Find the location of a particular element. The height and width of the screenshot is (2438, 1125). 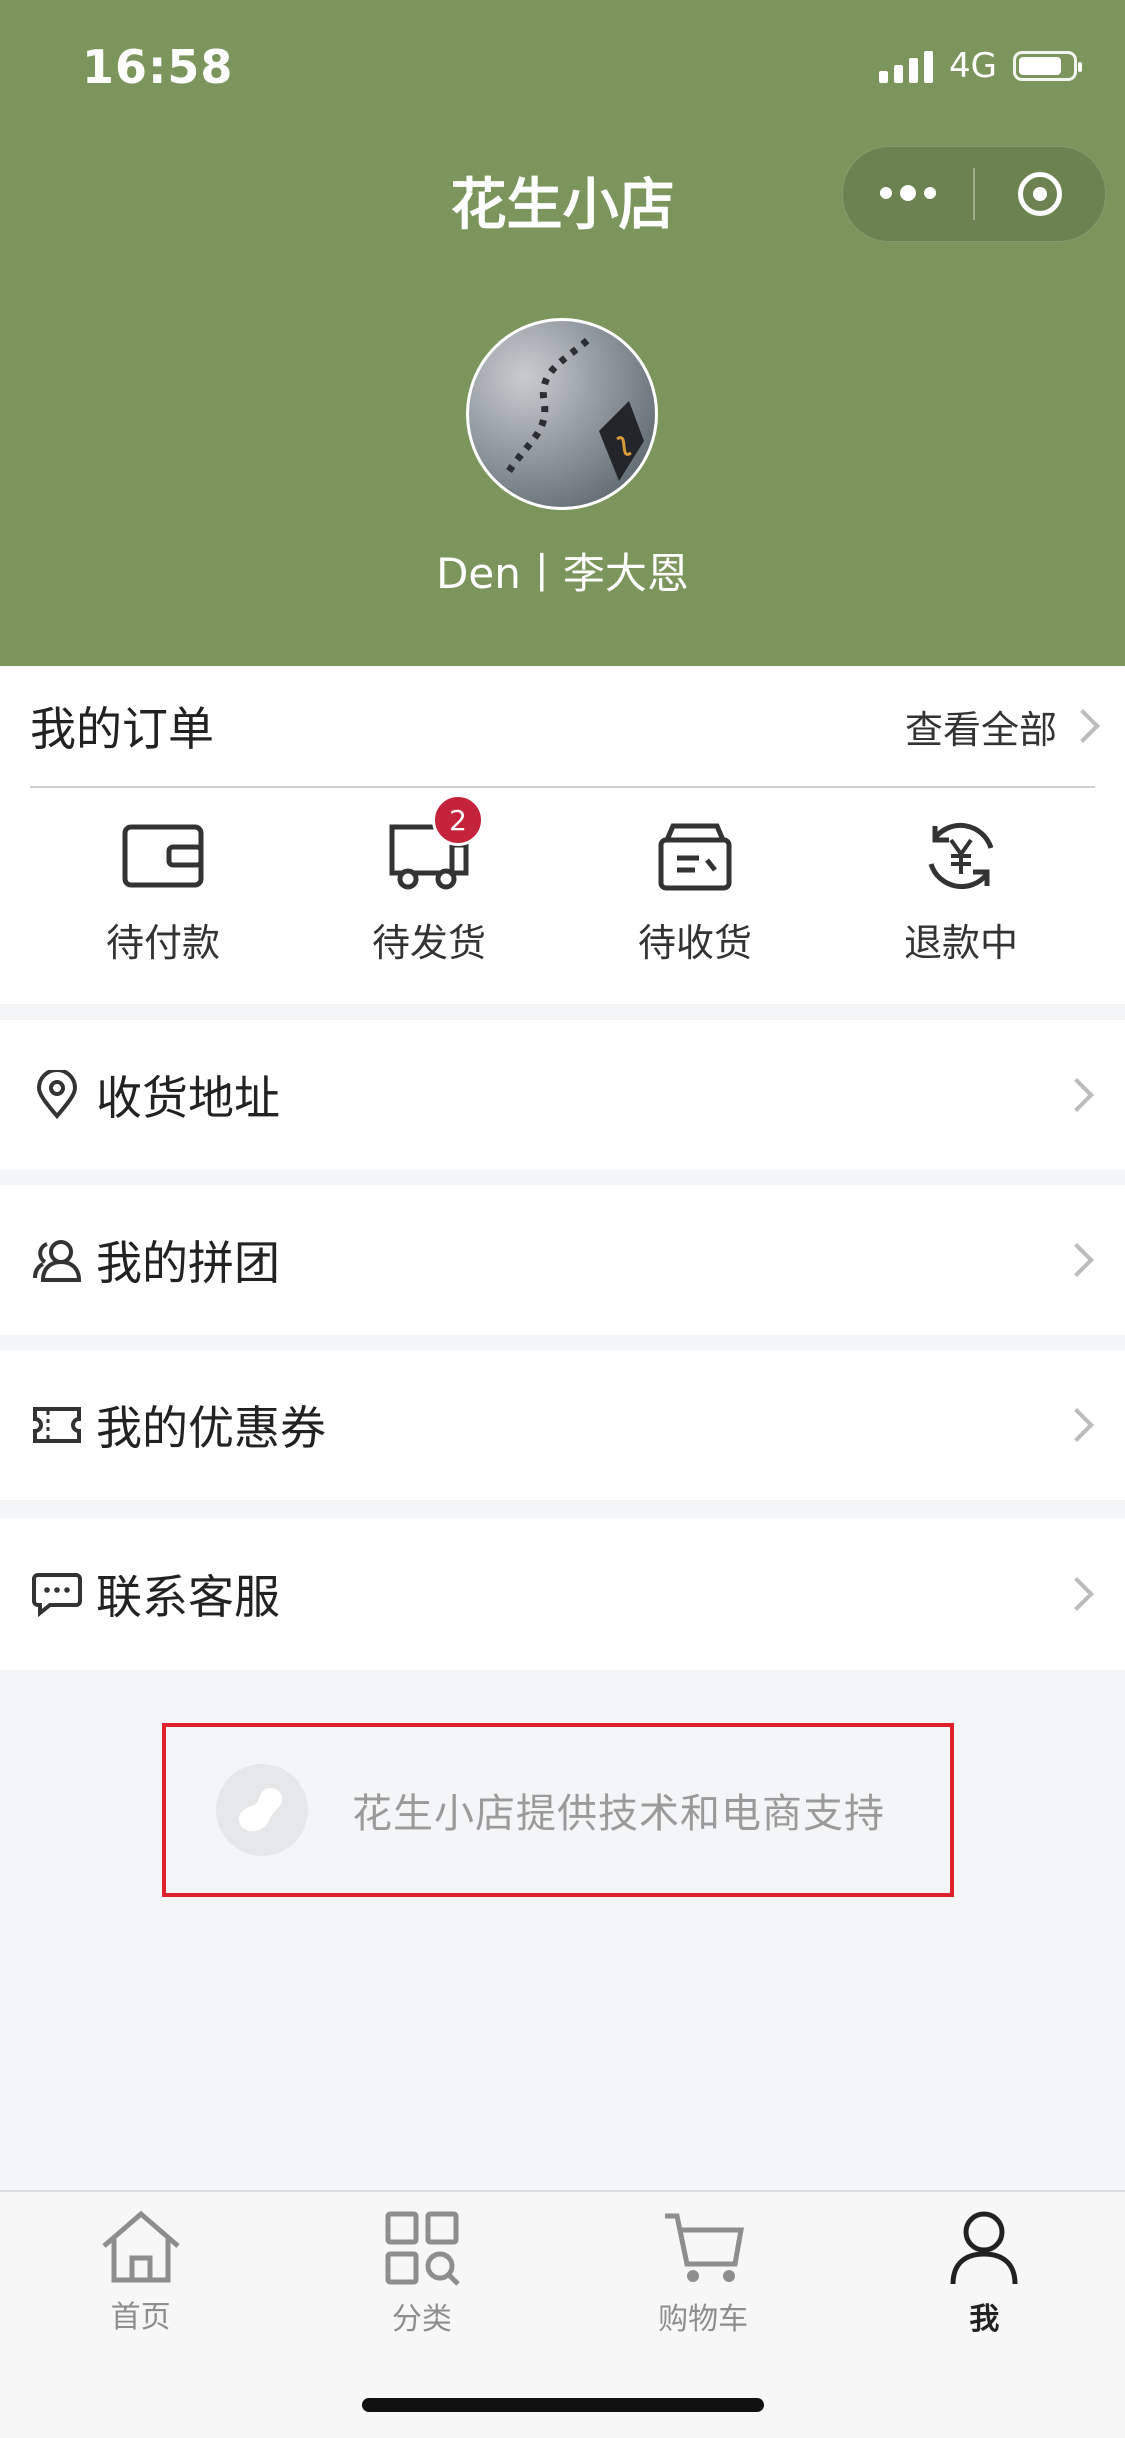

user-name: Den丨李大恩 is located at coordinates (562, 573).